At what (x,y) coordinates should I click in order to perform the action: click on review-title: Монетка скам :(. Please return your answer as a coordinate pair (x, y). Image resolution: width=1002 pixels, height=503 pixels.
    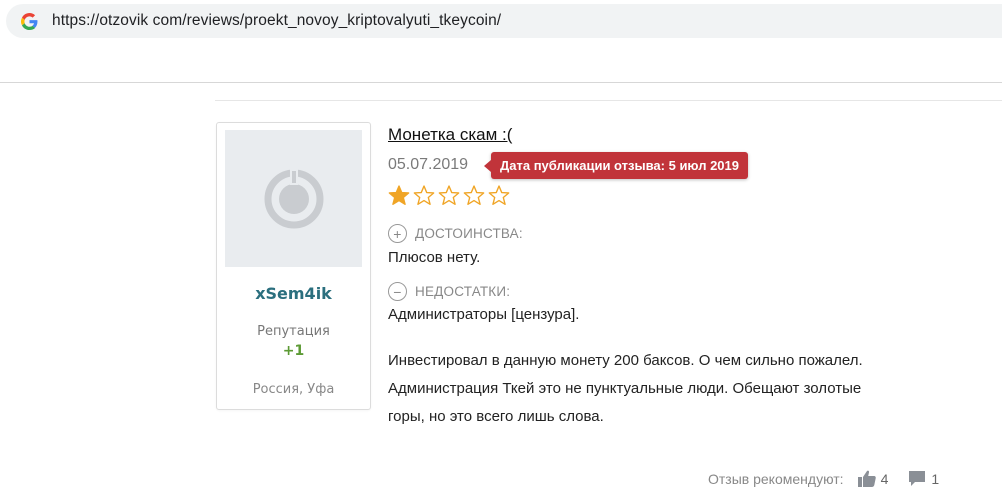
    Looking at the image, I should click on (450, 135).